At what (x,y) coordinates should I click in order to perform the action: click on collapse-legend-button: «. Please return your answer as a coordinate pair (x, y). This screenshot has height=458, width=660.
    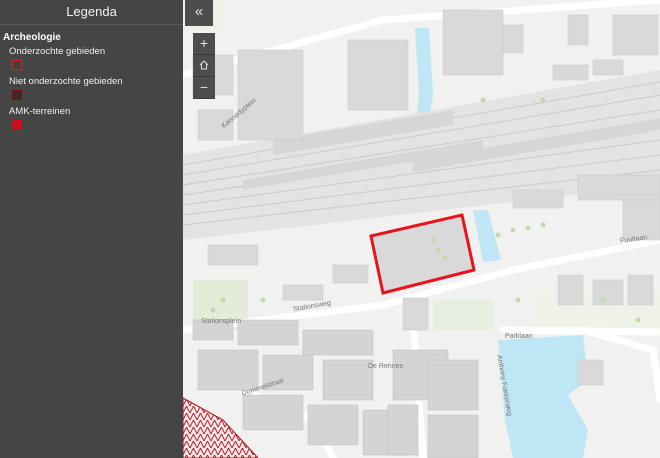
    Looking at the image, I should click on (199, 13).